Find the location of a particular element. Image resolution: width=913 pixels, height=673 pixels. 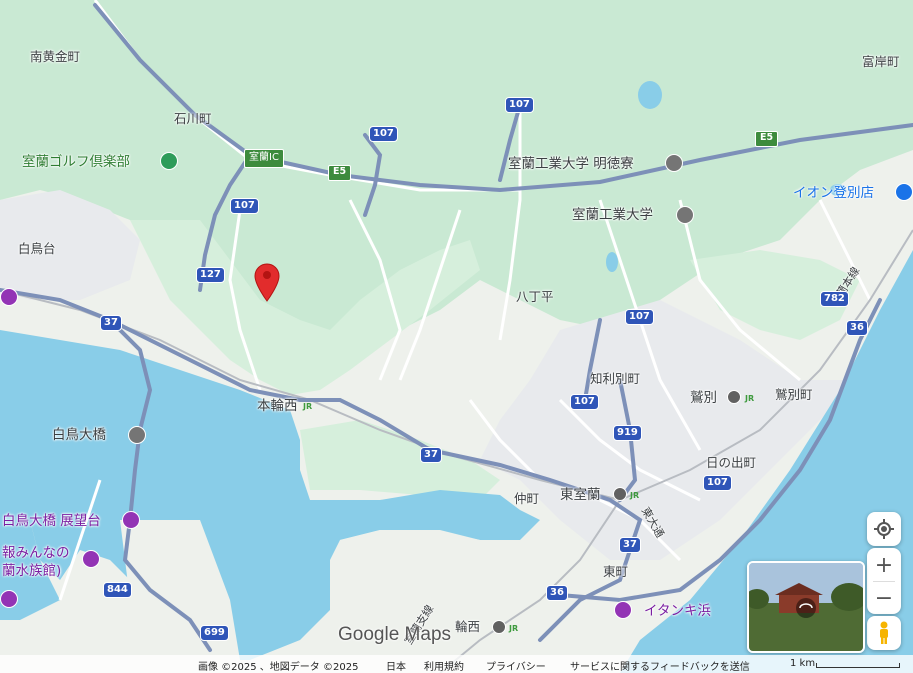

place-label: 鷲別 is located at coordinates (703, 398).